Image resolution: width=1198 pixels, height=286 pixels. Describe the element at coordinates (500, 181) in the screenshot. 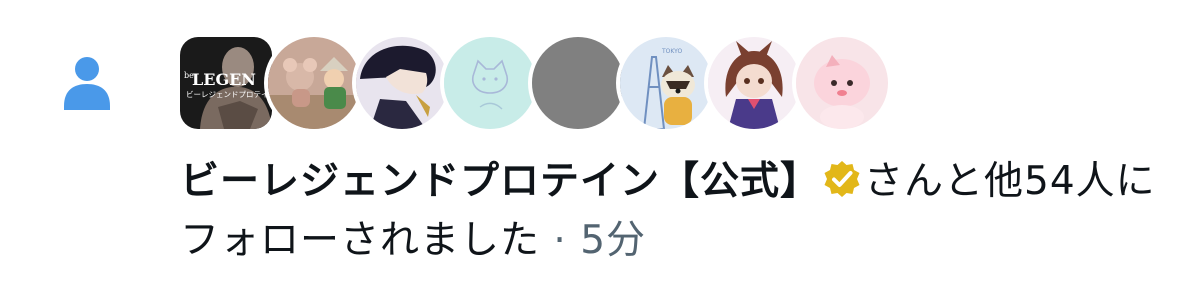

I see `follower-name-link: ビーレジェンドプロテイン【公式】` at that location.